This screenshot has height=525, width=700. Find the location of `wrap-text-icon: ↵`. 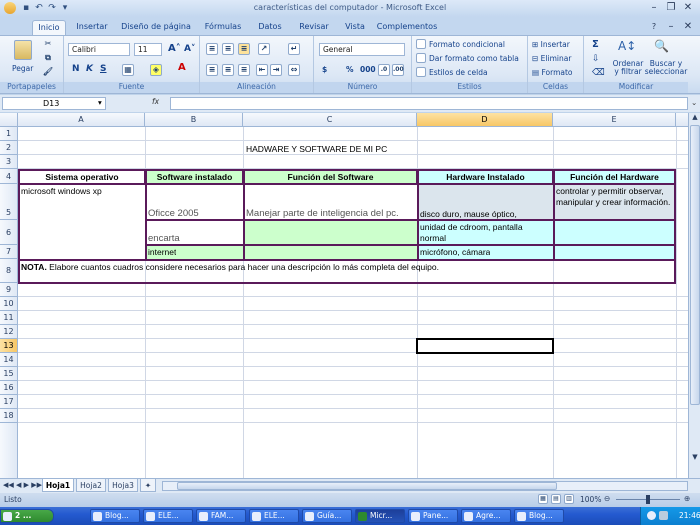

wrap-text-icon: ↵ is located at coordinates (294, 49).